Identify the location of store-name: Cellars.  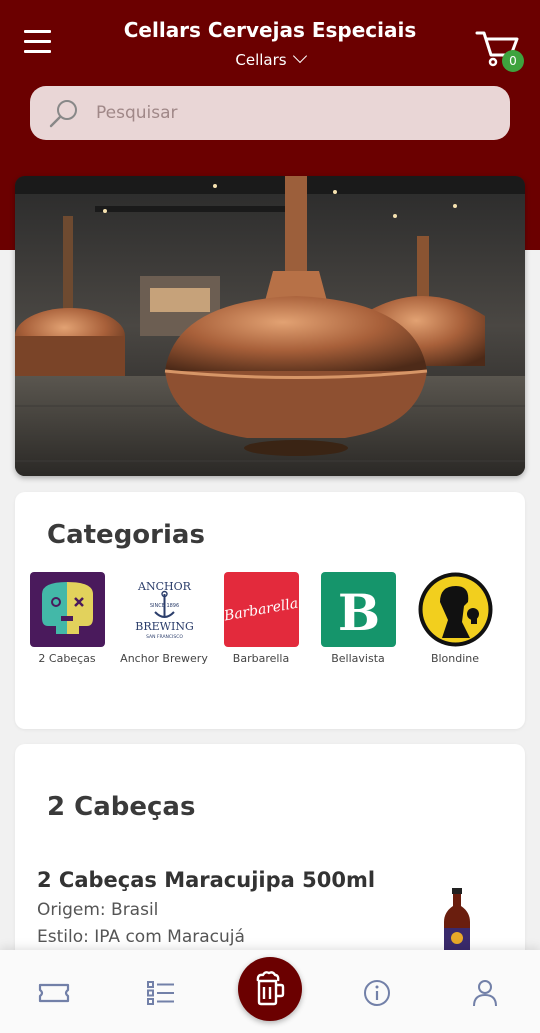
(261, 60).